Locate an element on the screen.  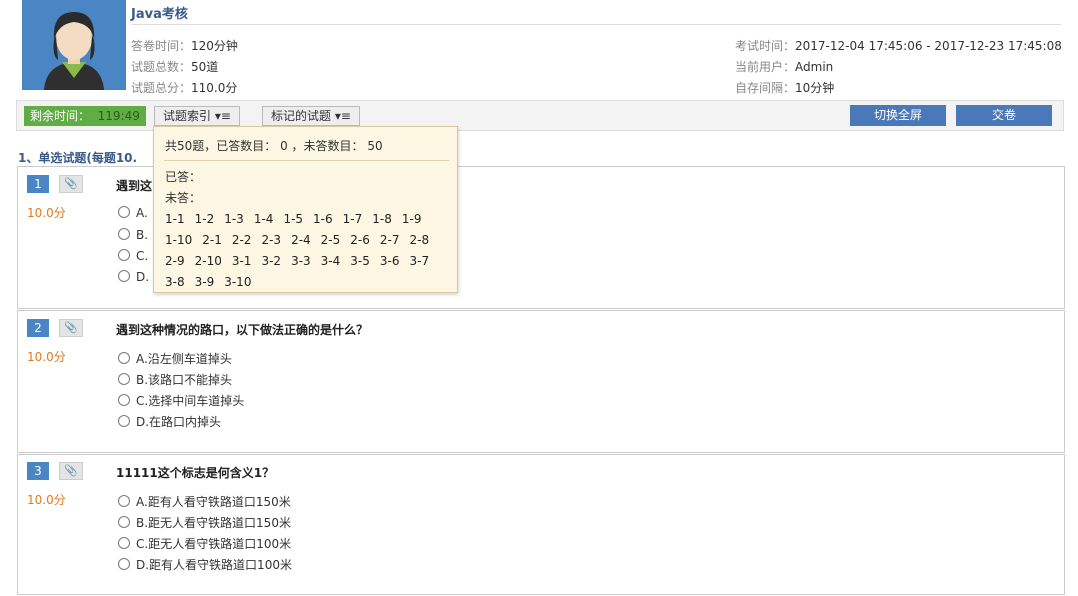
answered-label: 已答： is located at coordinates (183, 177).